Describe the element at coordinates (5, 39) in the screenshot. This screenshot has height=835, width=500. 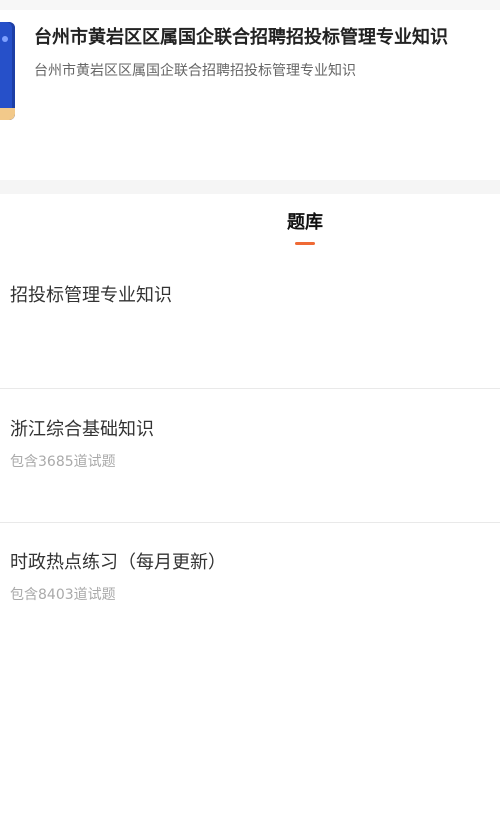
I see `cover-decoration` at that location.